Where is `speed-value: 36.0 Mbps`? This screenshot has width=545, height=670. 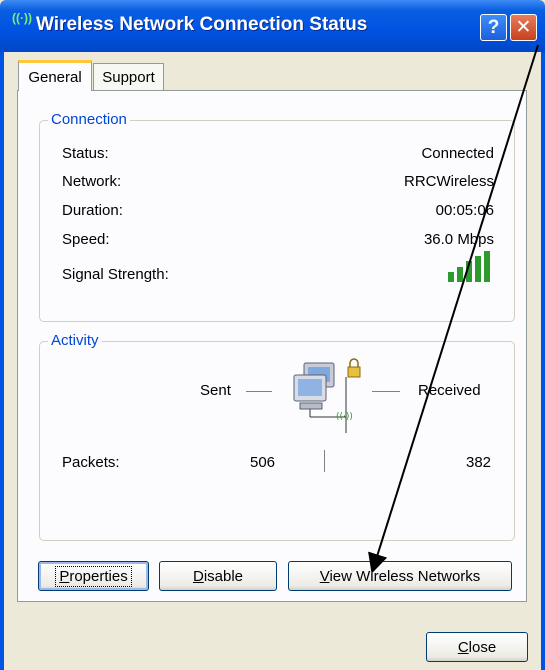
speed-value: 36.0 Mbps is located at coordinates (458, 239).